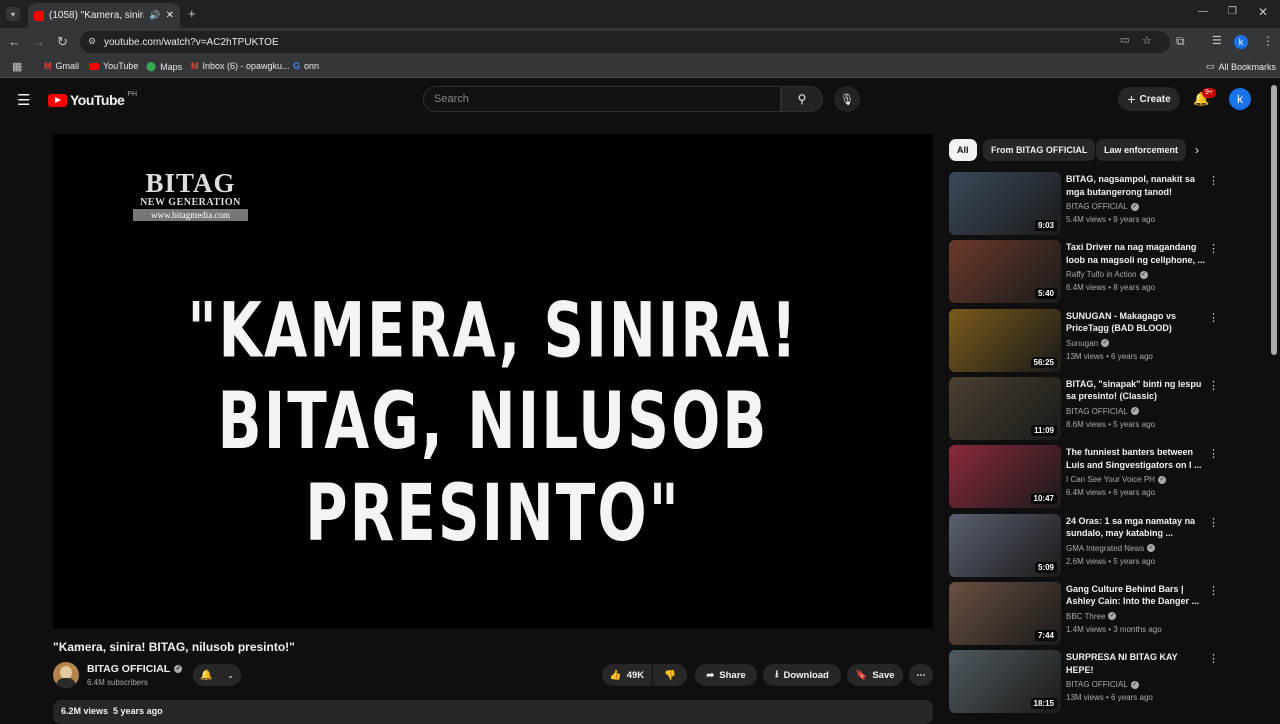 The width and height of the screenshot is (1280, 724). I want to click on apps-grid-icon: ▦, so click(17, 66).